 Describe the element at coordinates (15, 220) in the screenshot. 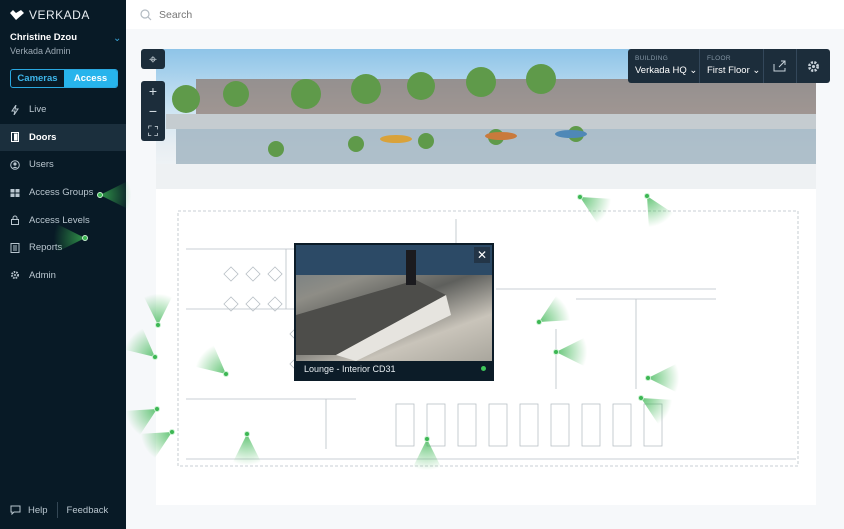

I see `lock-icon` at that location.